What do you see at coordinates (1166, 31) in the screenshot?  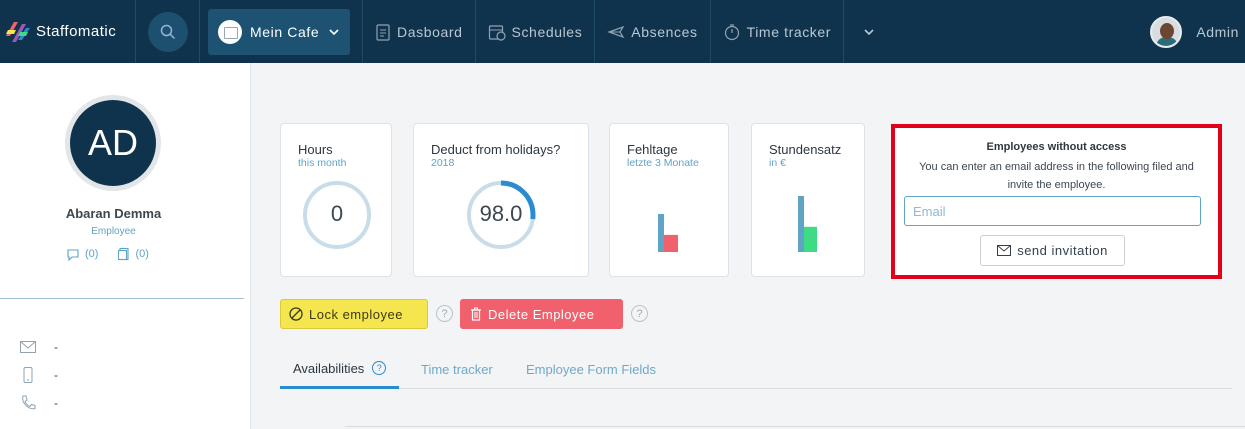 I see `avatar` at bounding box center [1166, 31].